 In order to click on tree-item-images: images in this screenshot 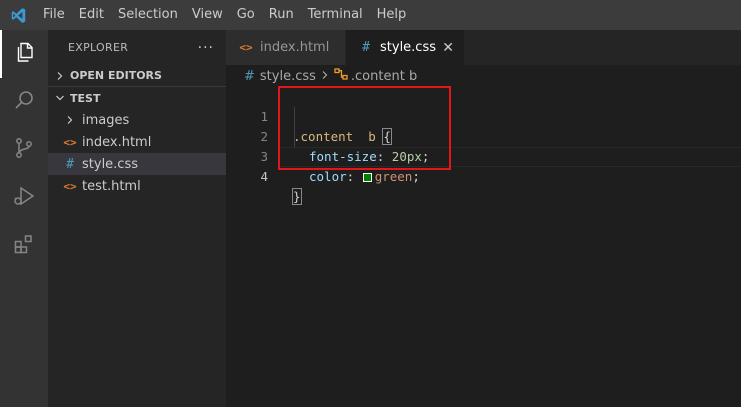, I will do `click(137, 120)`.